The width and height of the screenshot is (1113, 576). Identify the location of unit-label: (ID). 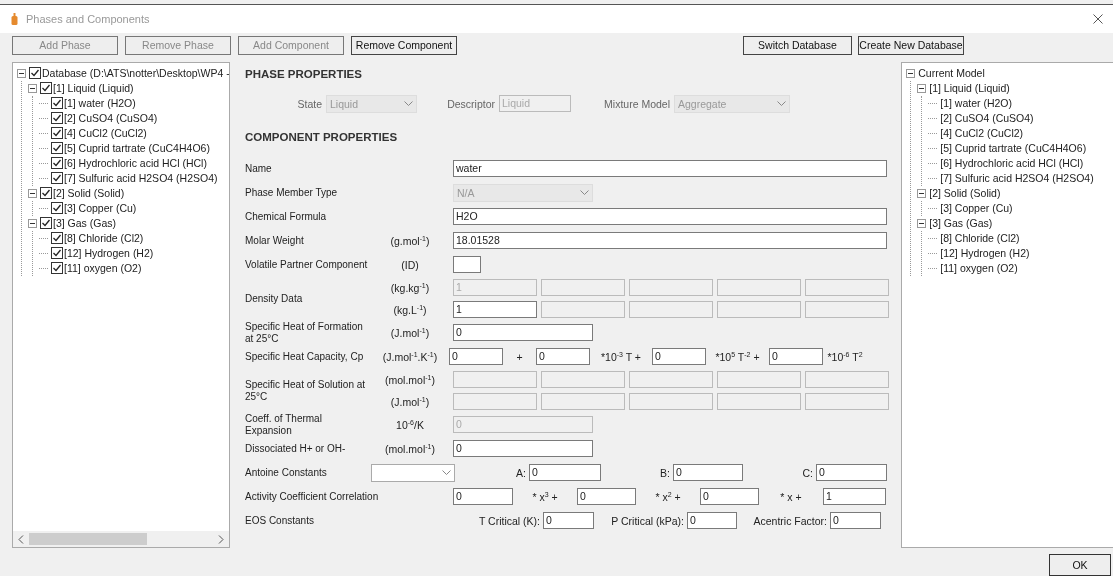
(410, 264).